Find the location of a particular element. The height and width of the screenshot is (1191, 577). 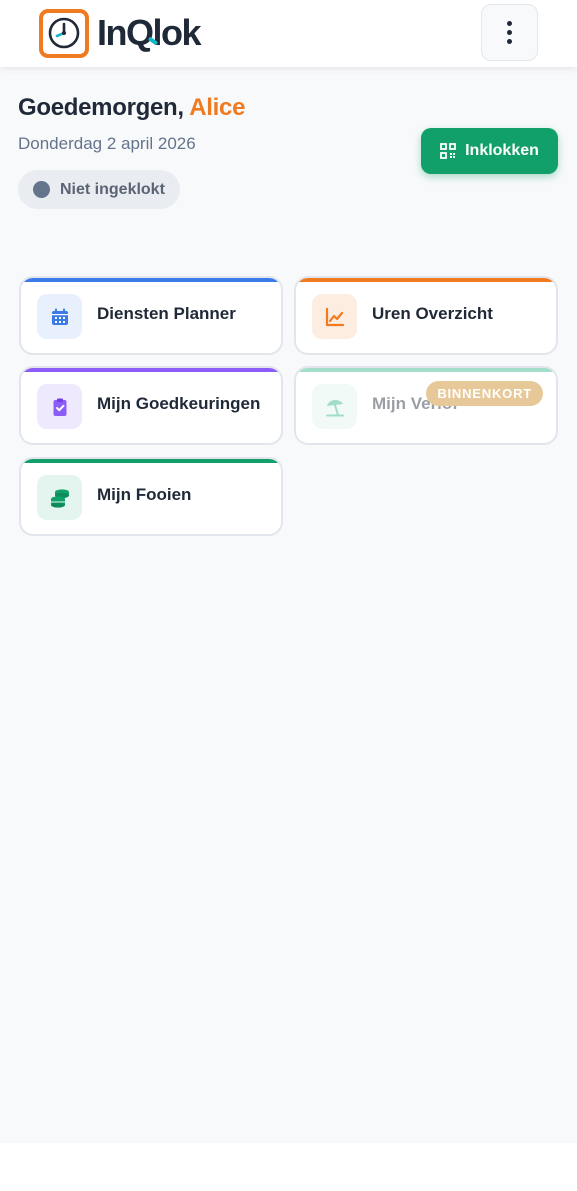

top-bar: InQlok is located at coordinates (288, 33).